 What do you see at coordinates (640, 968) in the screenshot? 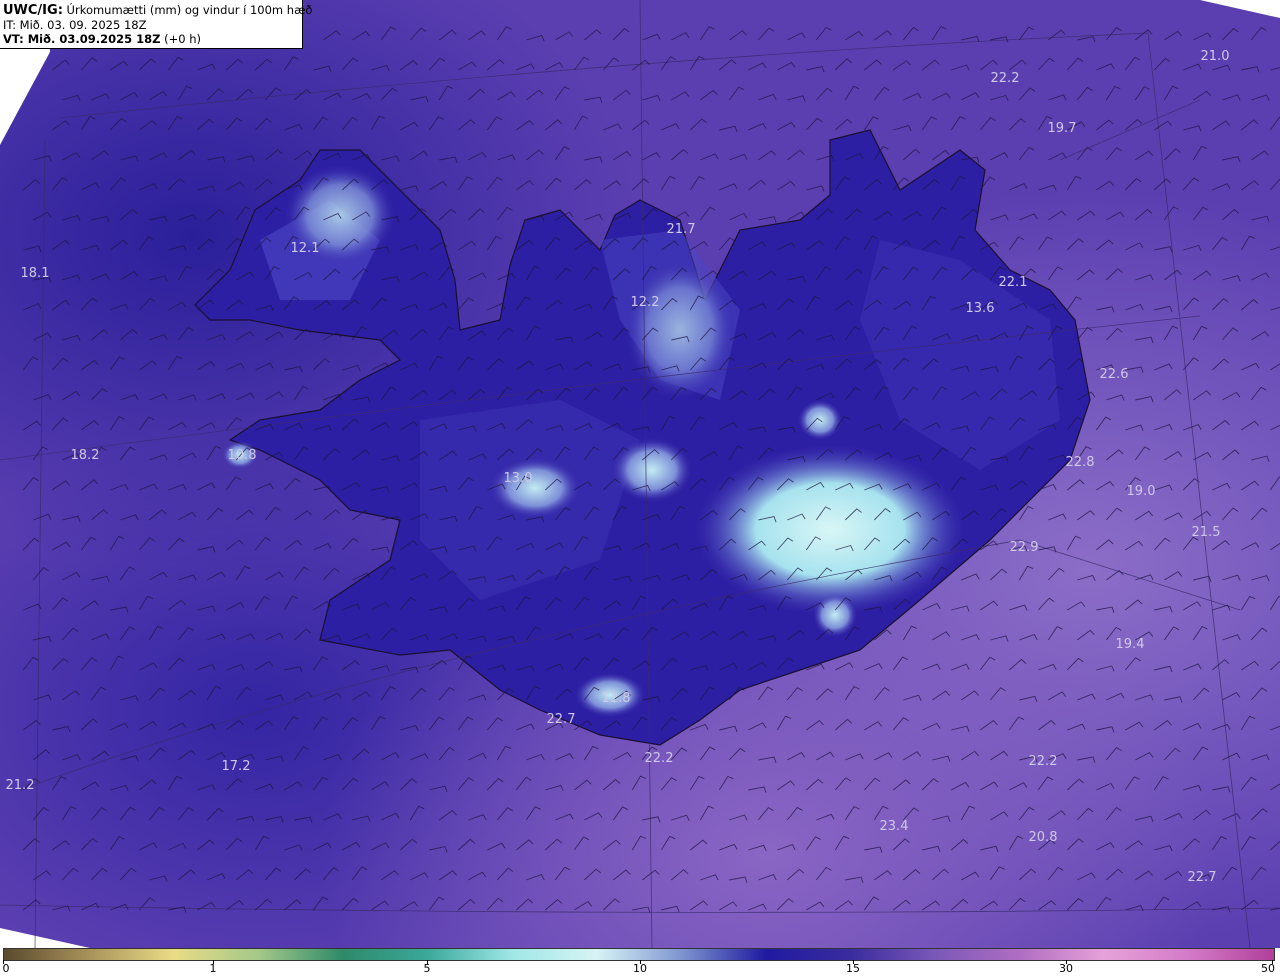
I see `colorbar-tick-label: 10` at bounding box center [640, 968].